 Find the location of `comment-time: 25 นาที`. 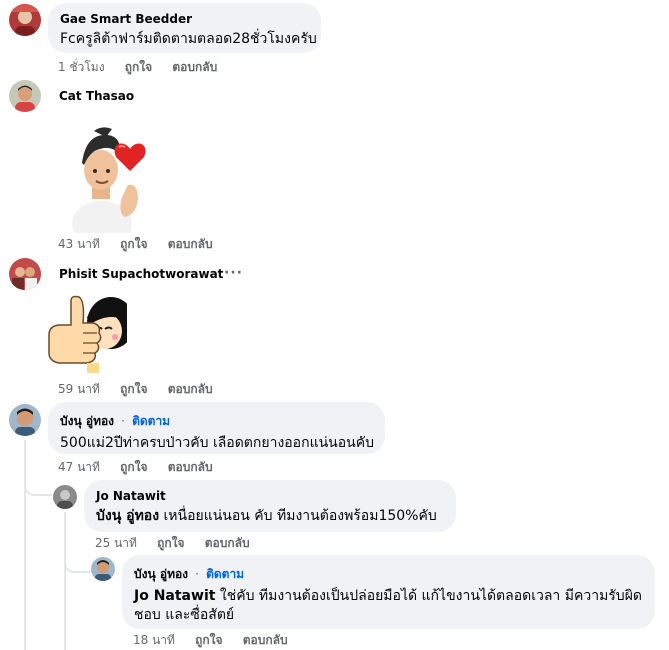

comment-time: 25 นาที is located at coordinates (116, 543).